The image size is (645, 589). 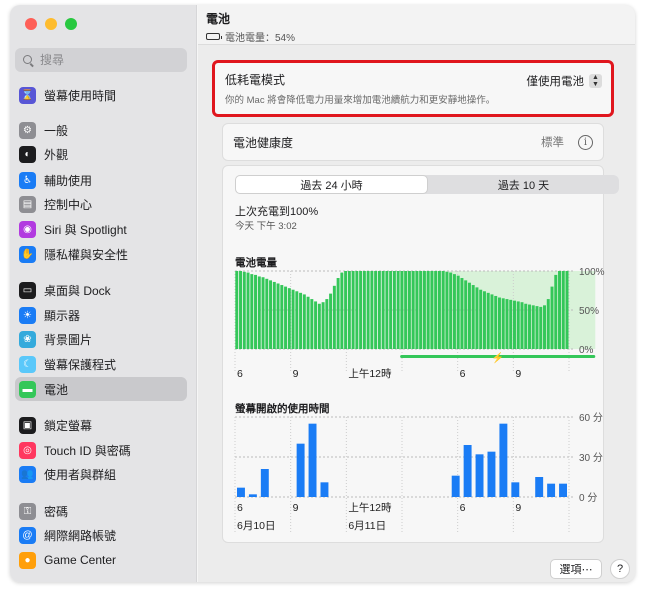 I want to click on sidebar-item-7: ▭ 桌面與 Dock, so click(x=101, y=290).